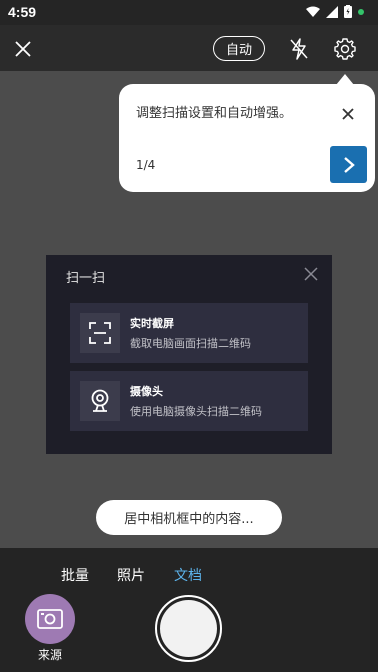  Describe the element at coordinates (189, 401) in the screenshot. I see `scan-option-webcam: 摄像头 使用电脑摄像头扫描二维码` at that location.